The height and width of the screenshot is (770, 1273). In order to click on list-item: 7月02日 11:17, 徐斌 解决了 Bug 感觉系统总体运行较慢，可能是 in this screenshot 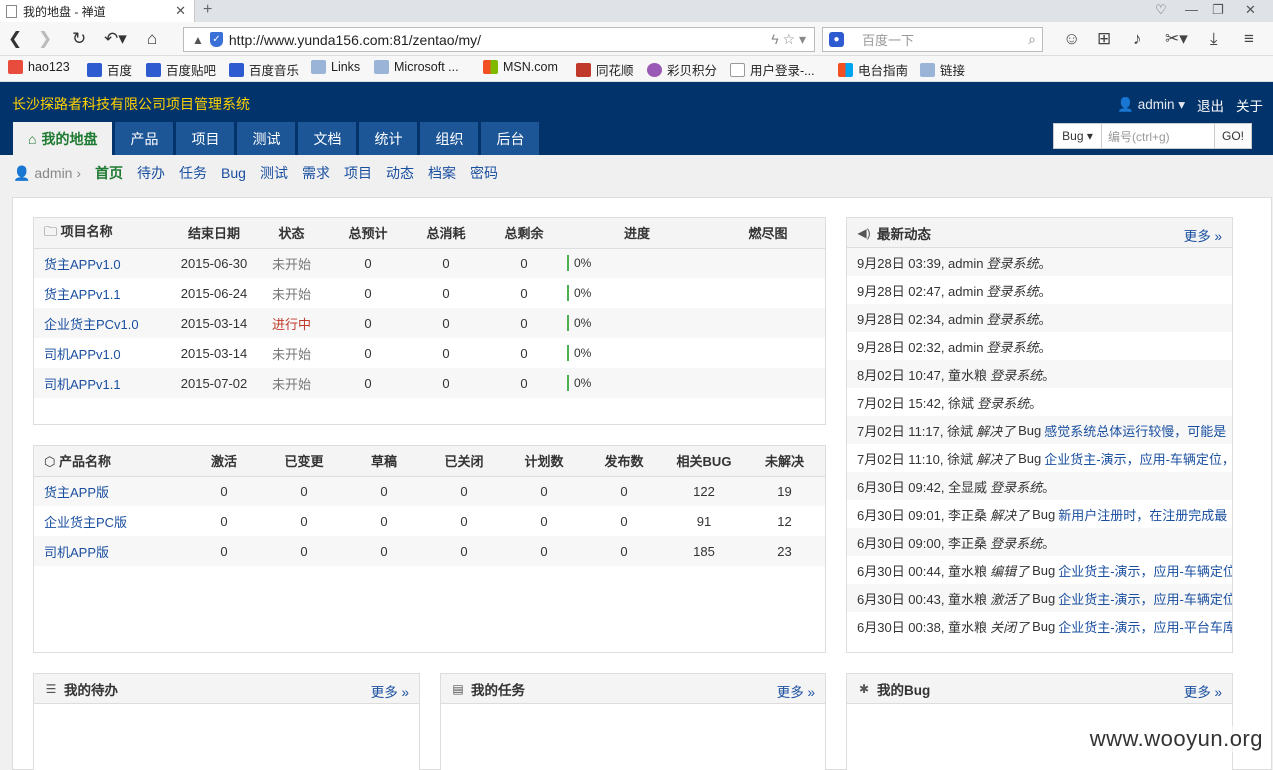, I will do `click(1039, 430)`.